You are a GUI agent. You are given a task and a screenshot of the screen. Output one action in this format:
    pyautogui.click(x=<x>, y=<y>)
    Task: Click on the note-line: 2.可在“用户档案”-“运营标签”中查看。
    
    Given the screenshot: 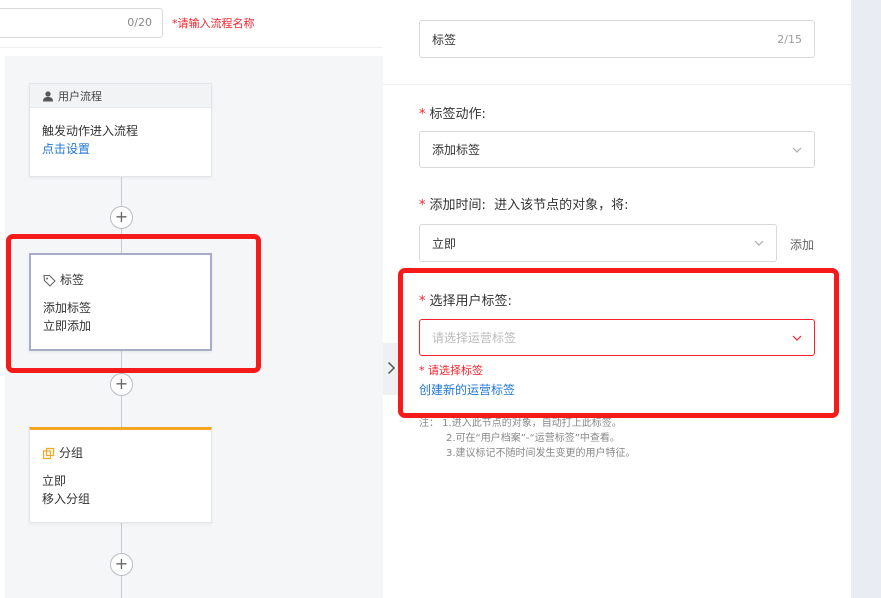 What is the action you would take?
    pyautogui.click(x=533, y=438)
    